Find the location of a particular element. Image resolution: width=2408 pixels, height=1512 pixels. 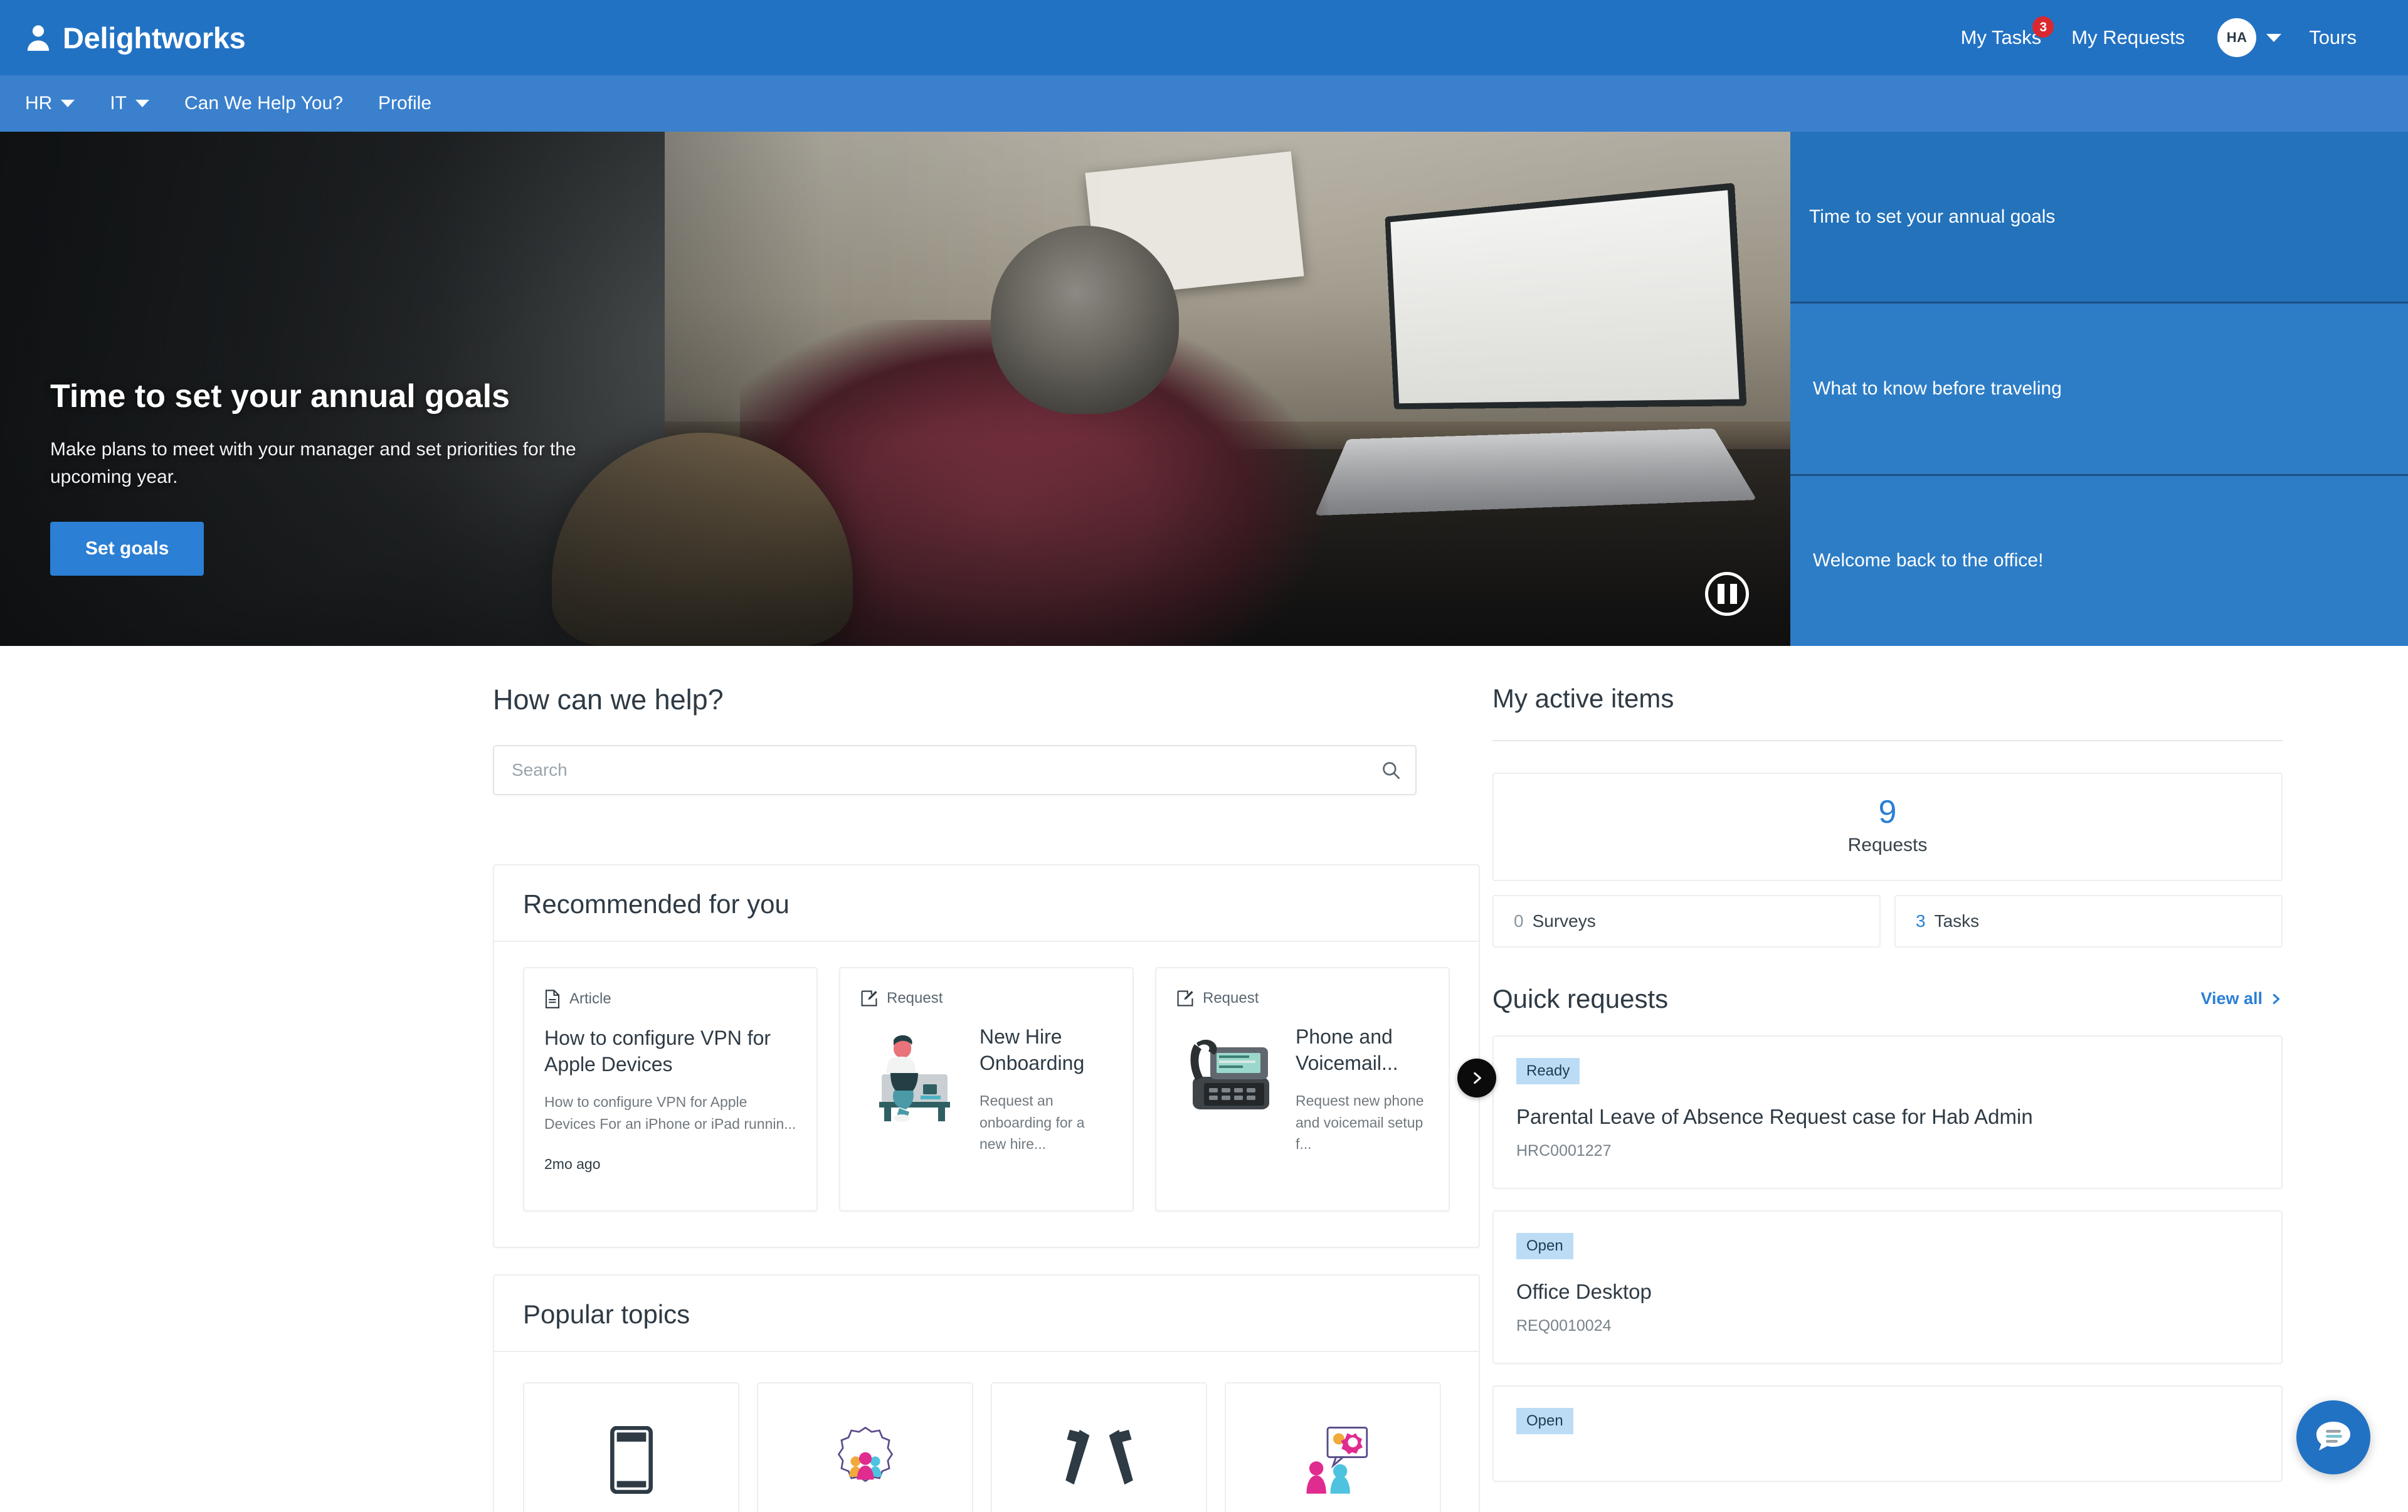

recommended-next-button is located at coordinates (1476, 1078).